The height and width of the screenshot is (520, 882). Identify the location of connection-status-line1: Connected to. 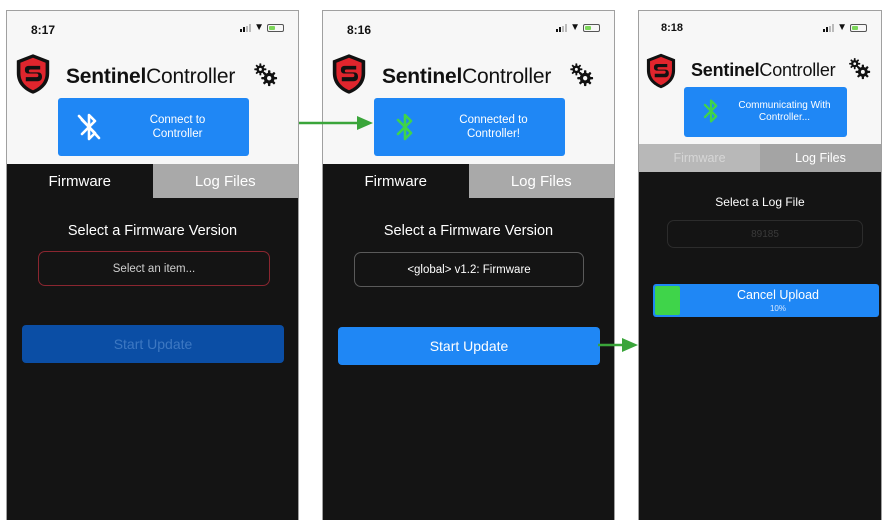
(493, 120).